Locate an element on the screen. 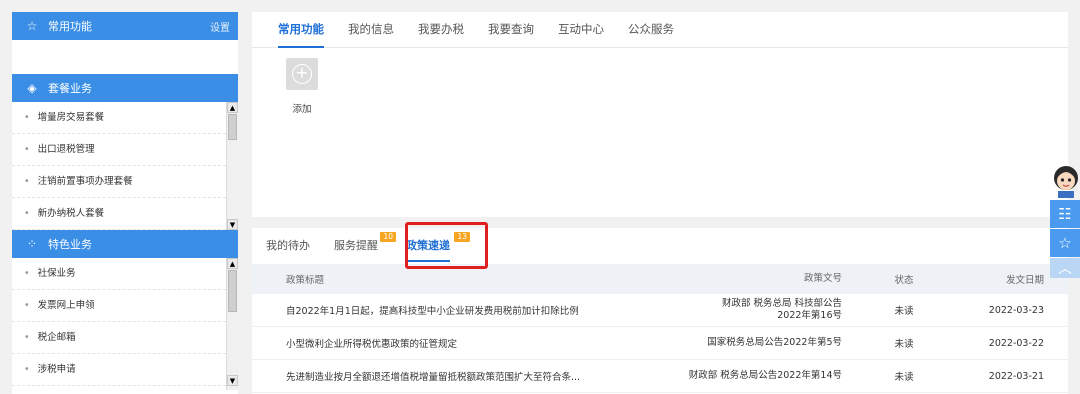 The height and width of the screenshot is (394, 1080). tab-service-reminder: 服务提醒 10 is located at coordinates (359, 246).